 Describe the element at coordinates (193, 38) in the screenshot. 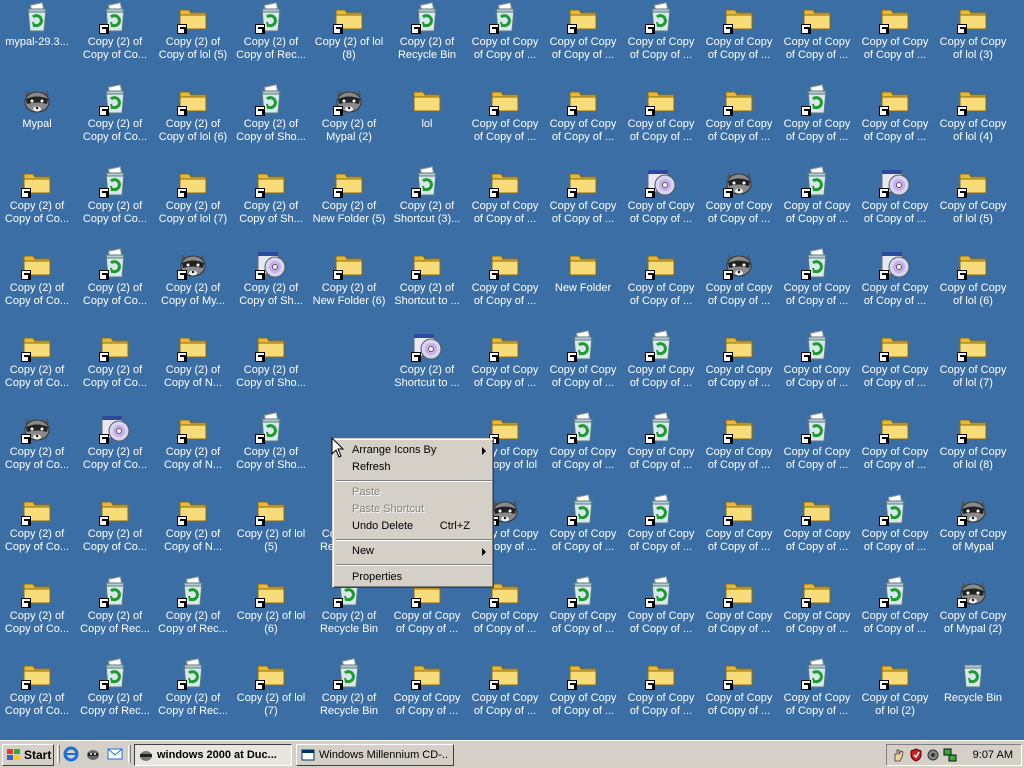

I see `desktop-icon: Copy (2) of Copy of lol (5)` at that location.